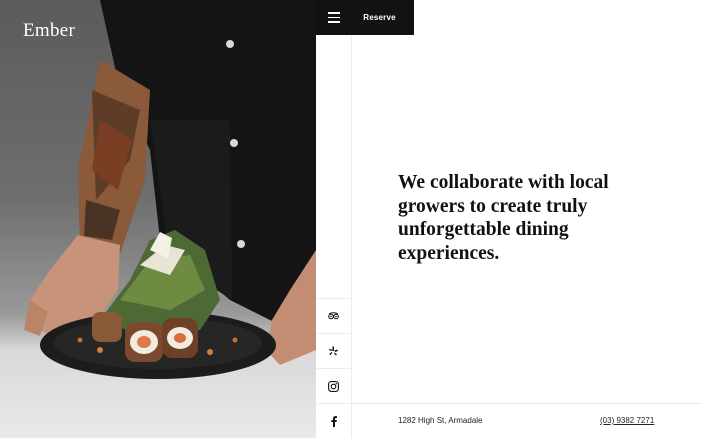  I want to click on instagram-icon, so click(333, 385).